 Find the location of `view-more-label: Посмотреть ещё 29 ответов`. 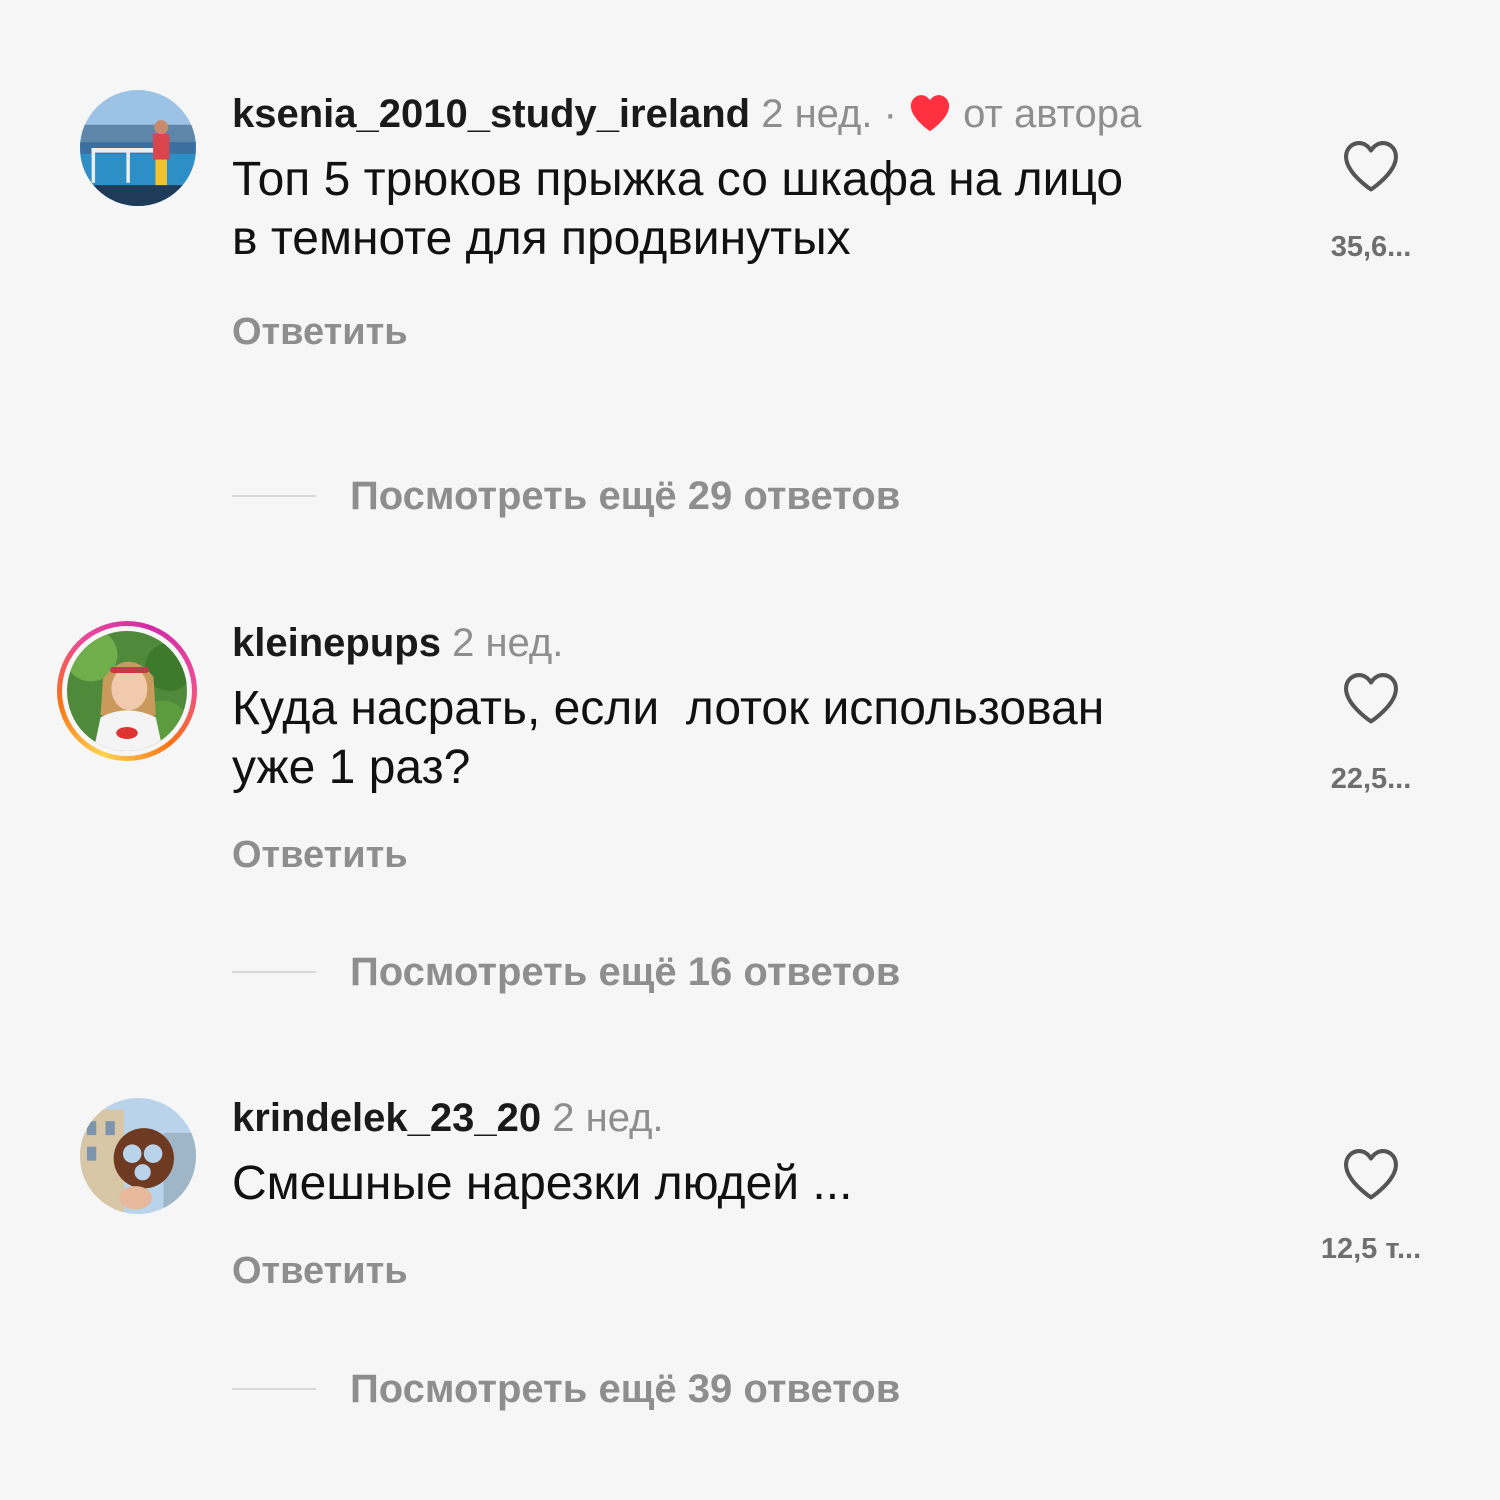

view-more-label: Посмотреть ещё 29 ответов is located at coordinates (625, 496).